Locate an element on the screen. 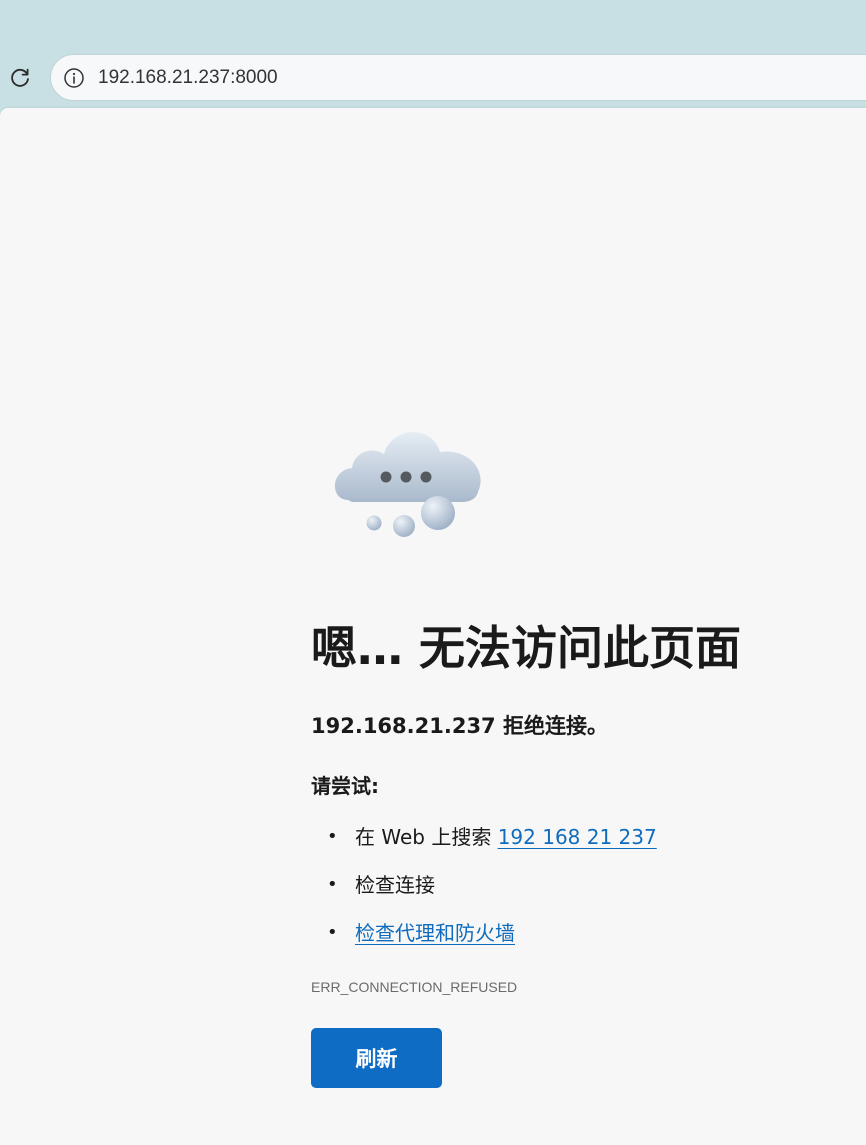 The width and height of the screenshot is (866, 1145). try-label: 请尝试: is located at coordinates (345, 786).